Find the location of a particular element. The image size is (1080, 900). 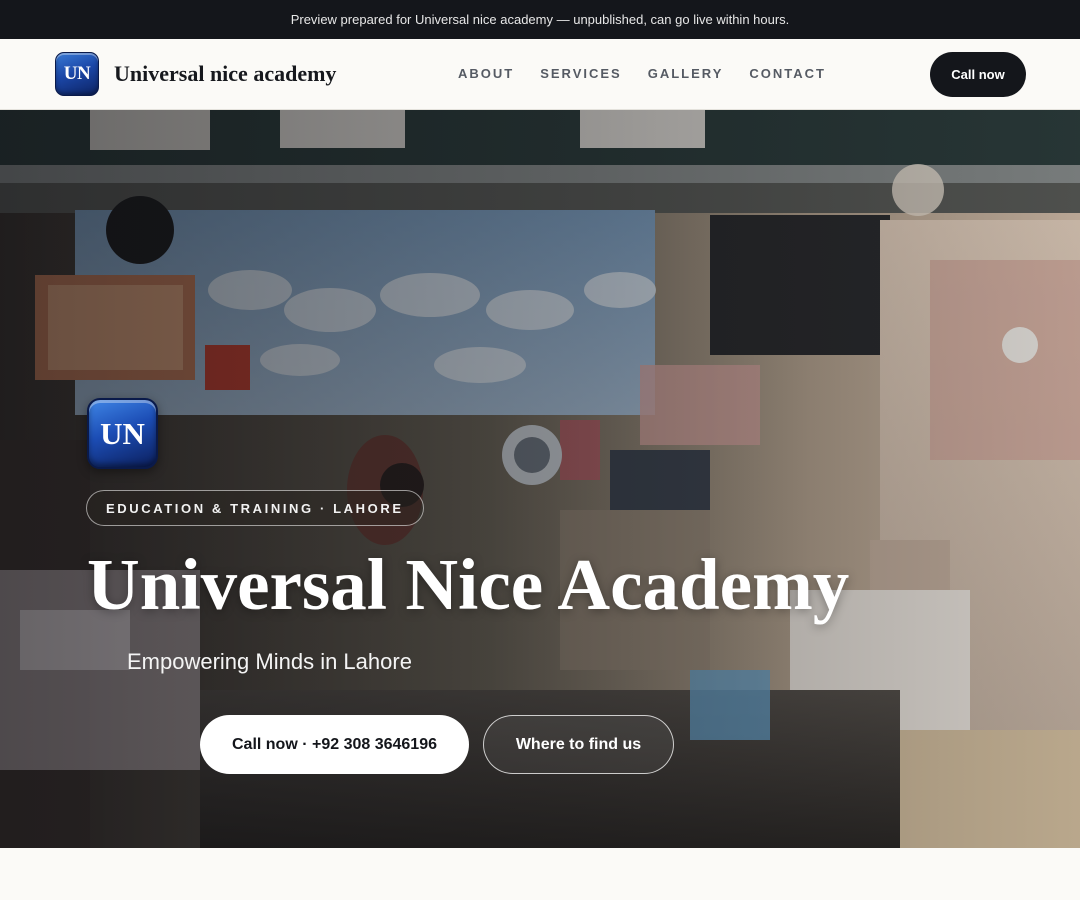

hero-subtitle: Empowering Minds in Lahore is located at coordinates (269, 661).